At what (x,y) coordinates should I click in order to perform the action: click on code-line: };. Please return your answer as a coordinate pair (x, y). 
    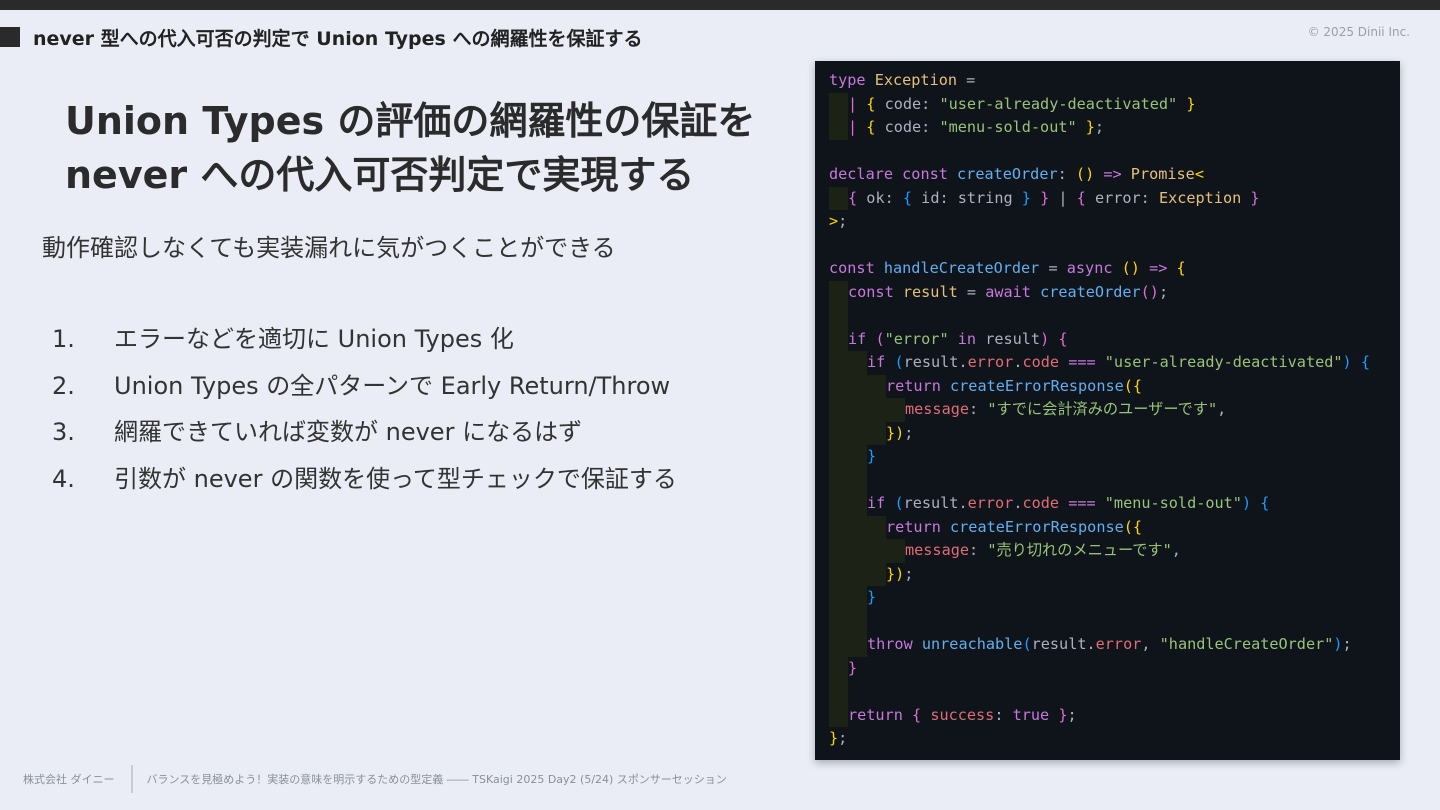
    Looking at the image, I should click on (1114, 739).